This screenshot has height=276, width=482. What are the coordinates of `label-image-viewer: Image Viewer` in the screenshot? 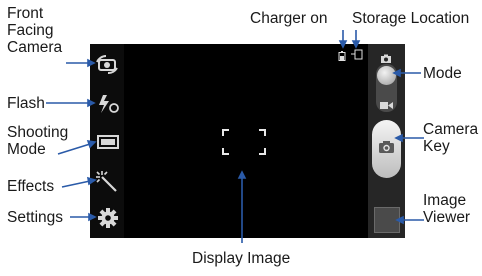 It's located at (447, 209).